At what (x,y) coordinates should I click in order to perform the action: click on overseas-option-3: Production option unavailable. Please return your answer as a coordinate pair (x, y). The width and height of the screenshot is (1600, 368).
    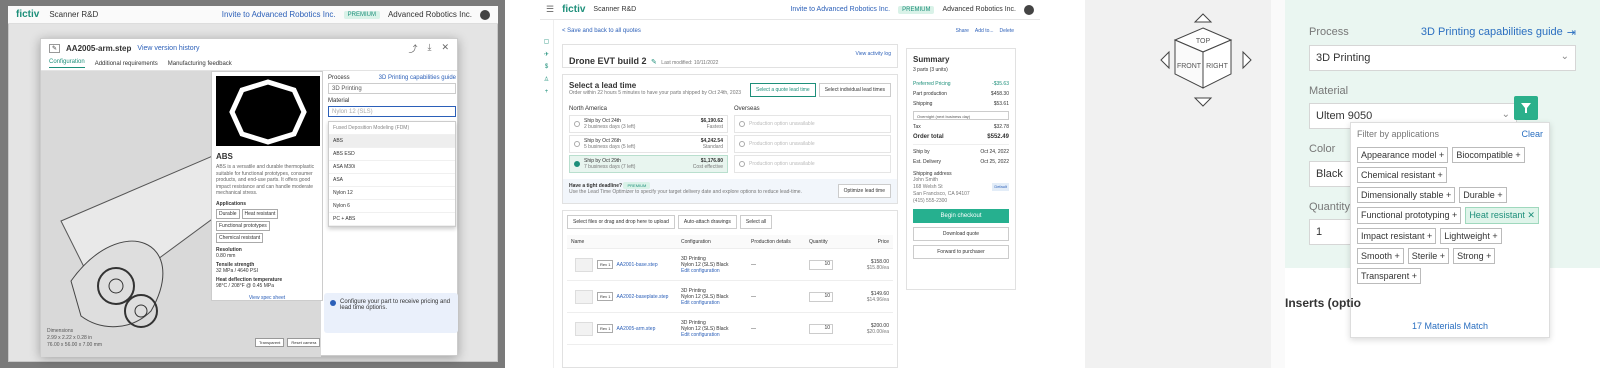
    Looking at the image, I should click on (812, 164).